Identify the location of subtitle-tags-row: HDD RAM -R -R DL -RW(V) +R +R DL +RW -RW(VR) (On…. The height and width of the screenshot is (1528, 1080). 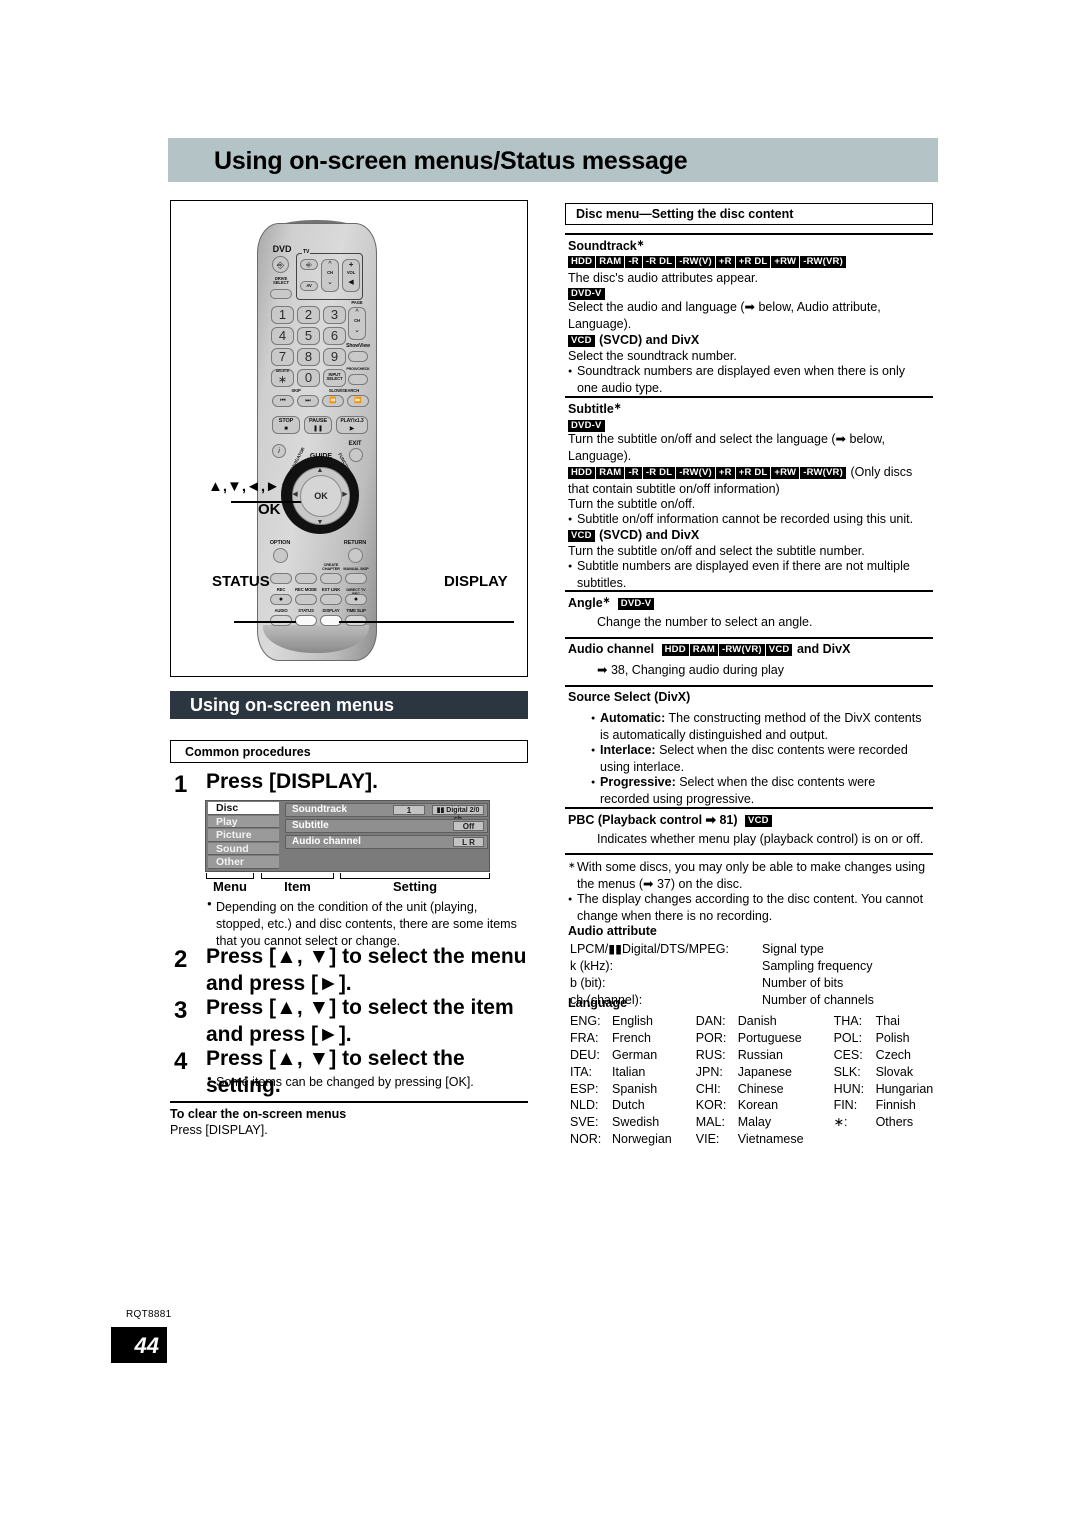
(752, 480).